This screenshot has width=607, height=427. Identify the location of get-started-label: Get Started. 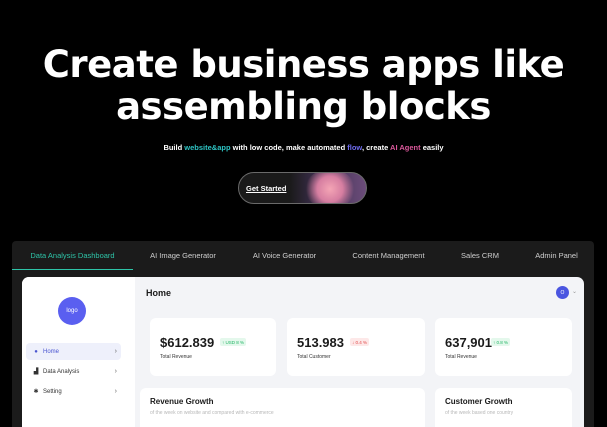
(266, 188).